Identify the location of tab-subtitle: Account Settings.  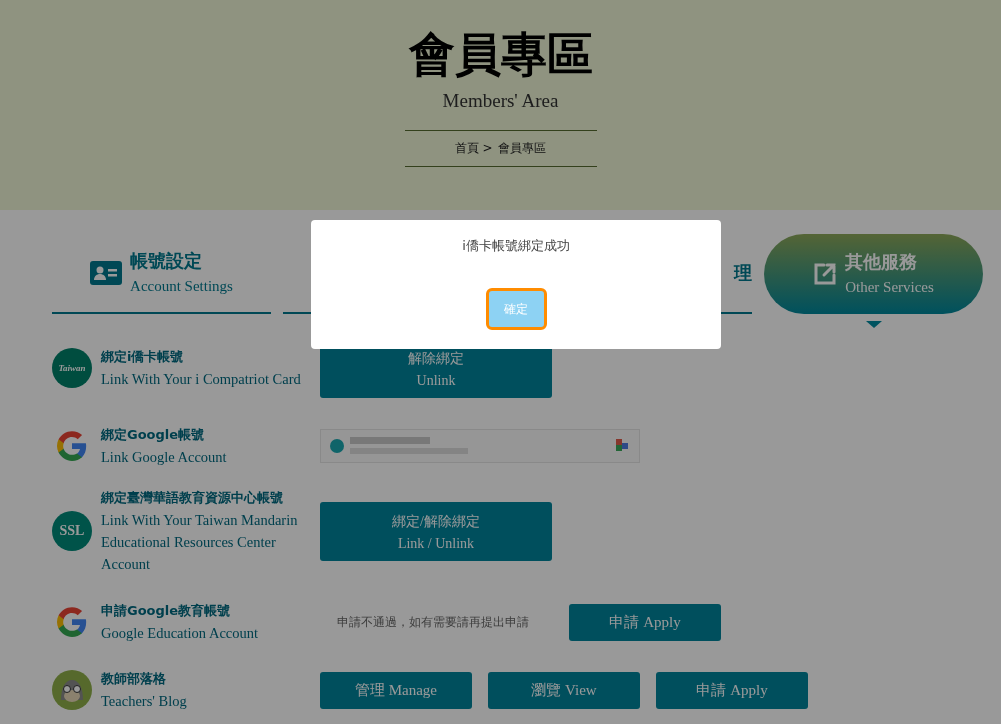
(181, 286).